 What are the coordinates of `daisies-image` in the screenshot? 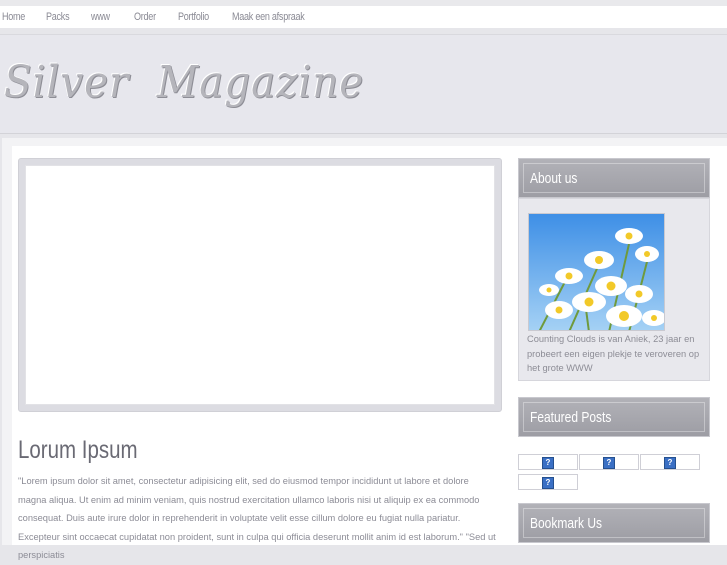 It's located at (596, 272).